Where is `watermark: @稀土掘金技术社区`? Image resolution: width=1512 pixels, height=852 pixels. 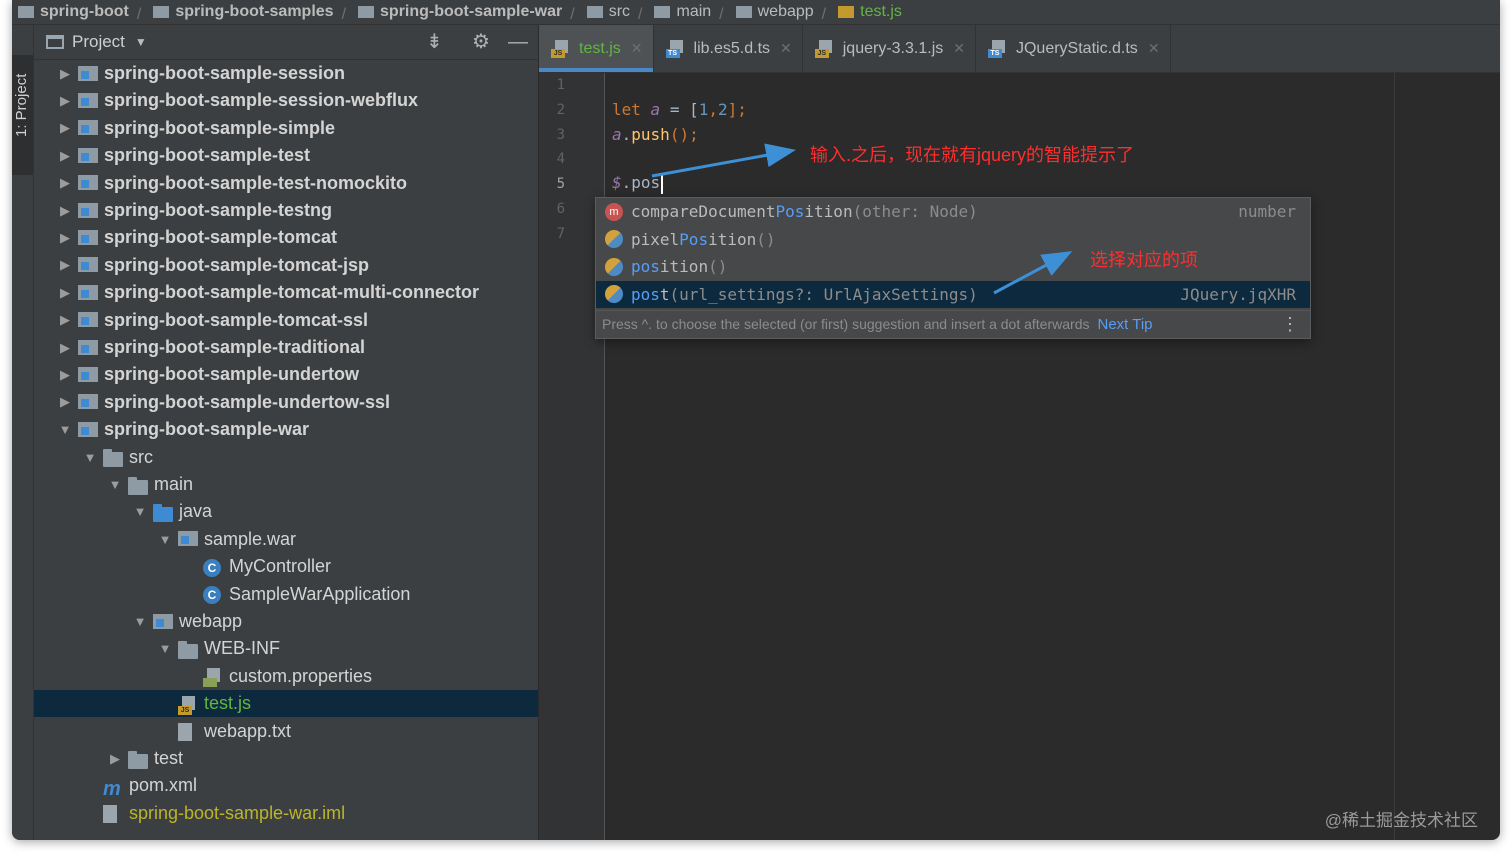
watermark: @稀土掘金技术社区 is located at coordinates (1401, 820).